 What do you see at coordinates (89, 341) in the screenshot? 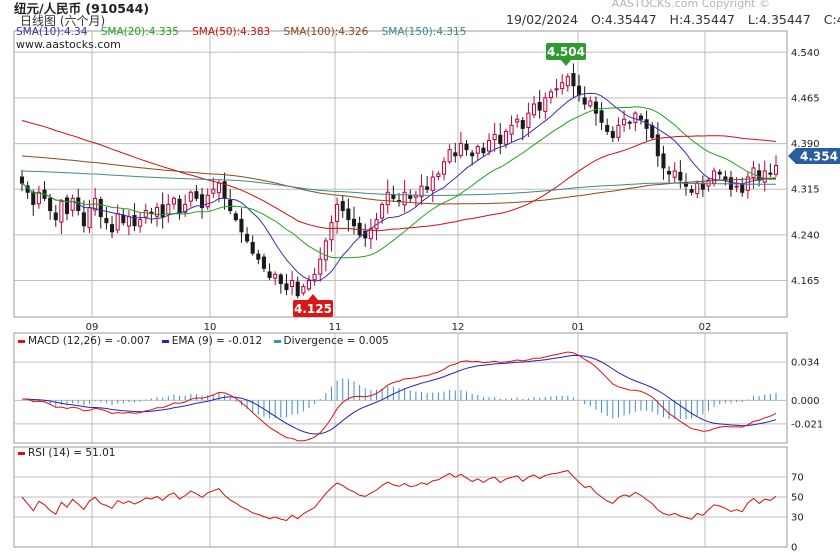
I see `macd-legend-text: MACD (12,26) = -0.007` at bounding box center [89, 341].